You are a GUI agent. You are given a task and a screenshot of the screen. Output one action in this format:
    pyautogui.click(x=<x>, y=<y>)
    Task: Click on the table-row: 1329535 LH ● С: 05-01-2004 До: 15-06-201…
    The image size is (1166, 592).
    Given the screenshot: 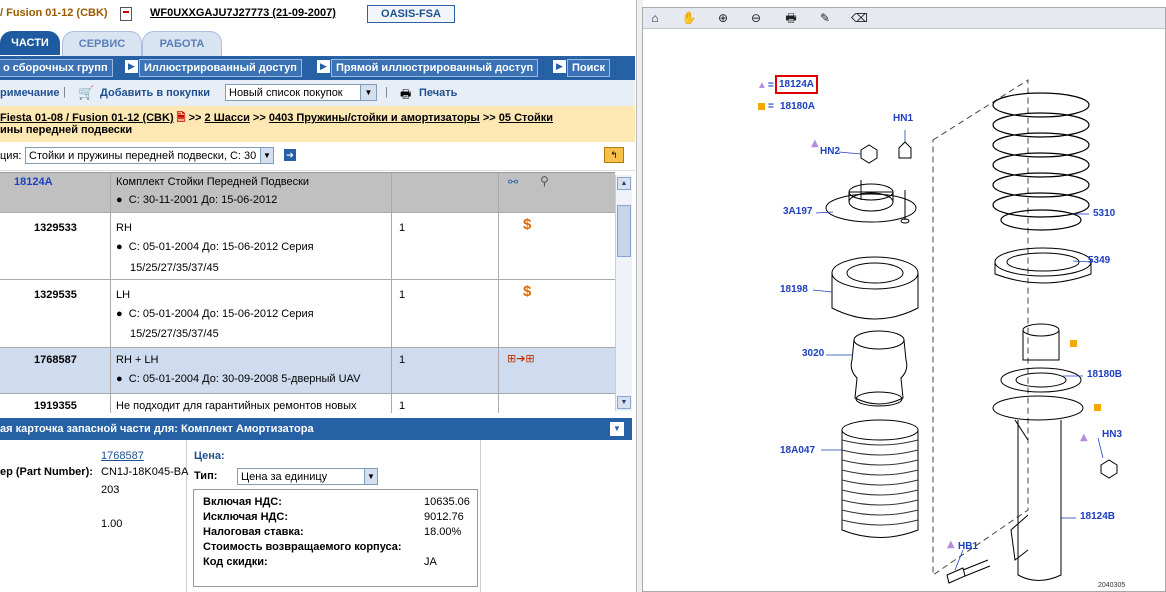 What is the action you would take?
    pyautogui.click(x=307, y=314)
    